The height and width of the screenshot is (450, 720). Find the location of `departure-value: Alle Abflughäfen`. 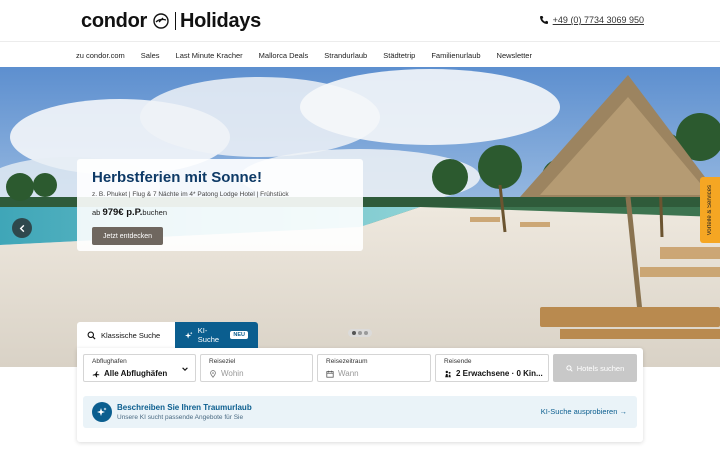

departure-value: Alle Abflughäfen is located at coordinates (129, 373).